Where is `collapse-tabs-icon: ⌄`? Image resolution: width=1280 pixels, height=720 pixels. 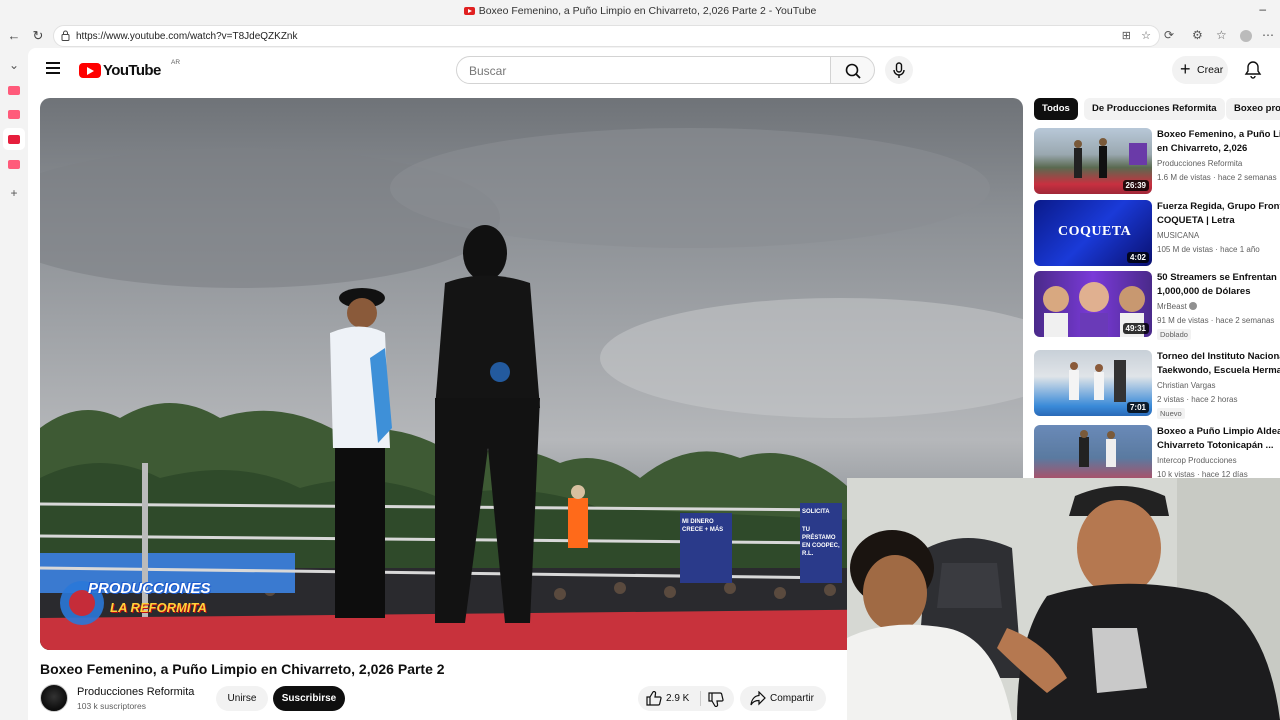
collapse-tabs-icon: ⌄ is located at coordinates (14, 65).